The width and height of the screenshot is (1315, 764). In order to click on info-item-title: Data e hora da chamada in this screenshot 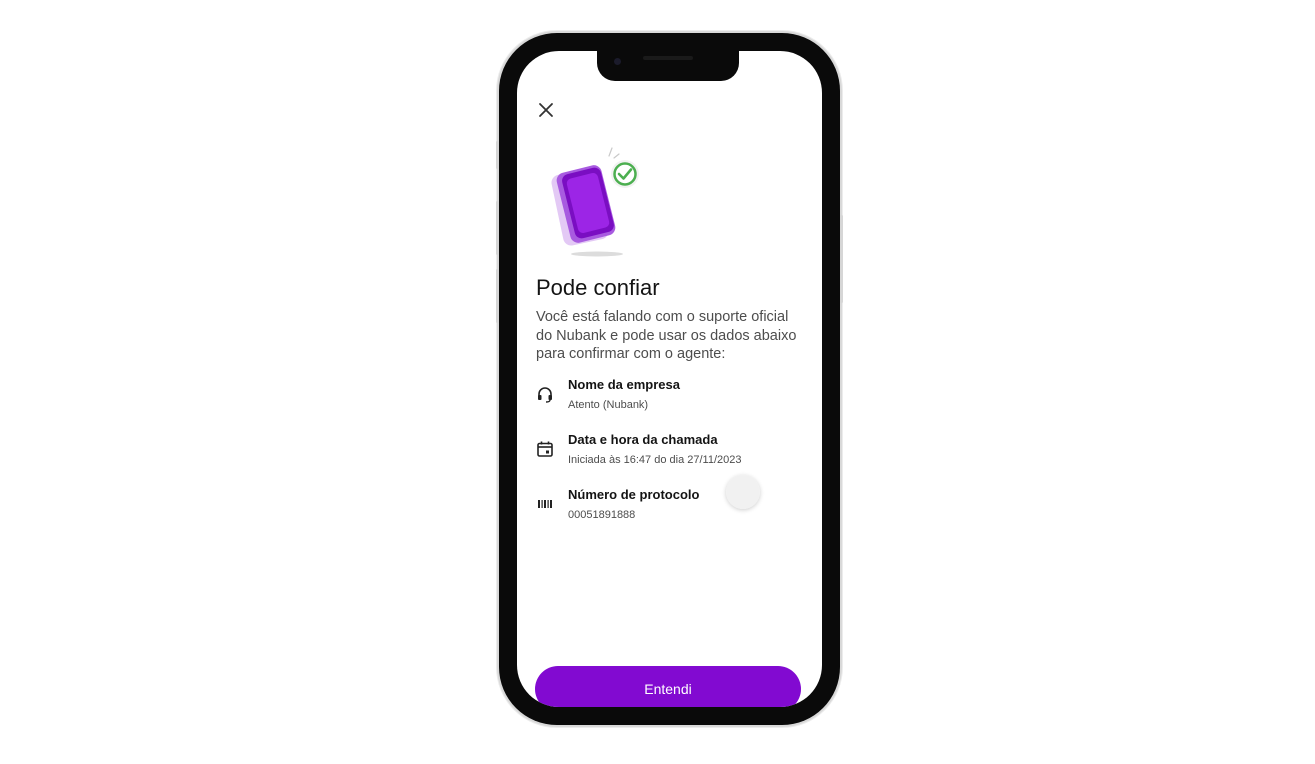, I will do `click(643, 439)`.